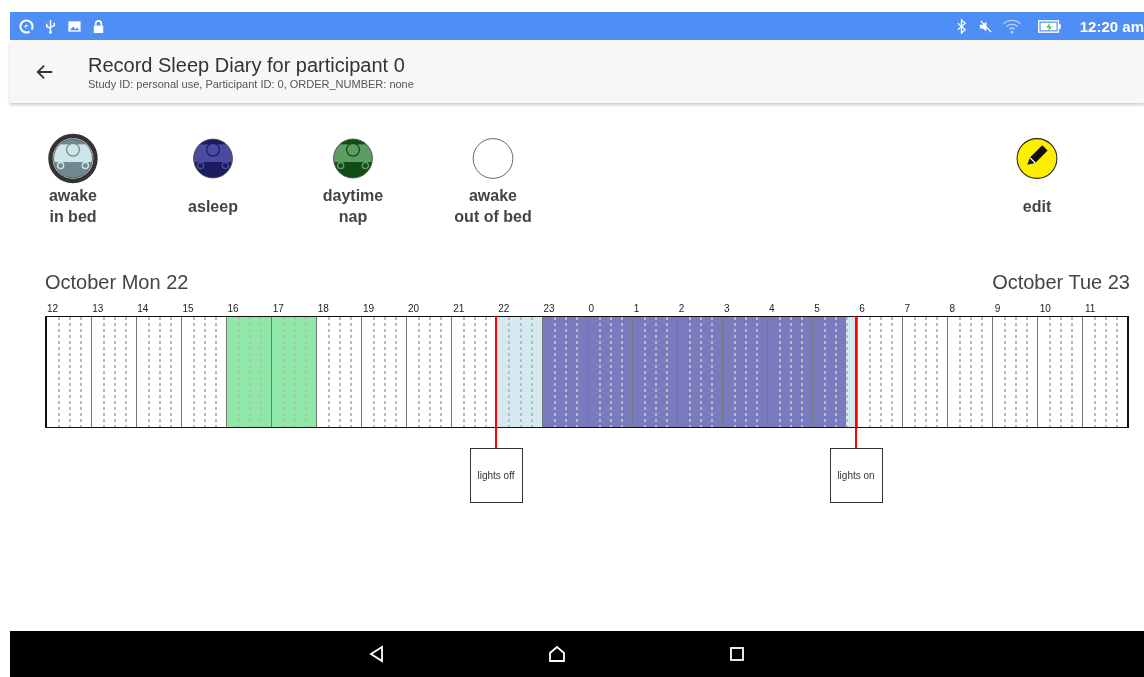 Image resolution: width=1144 pixels, height=677 pixels. Describe the element at coordinates (1037, 206) in the screenshot. I see `legend-label: edit` at that location.